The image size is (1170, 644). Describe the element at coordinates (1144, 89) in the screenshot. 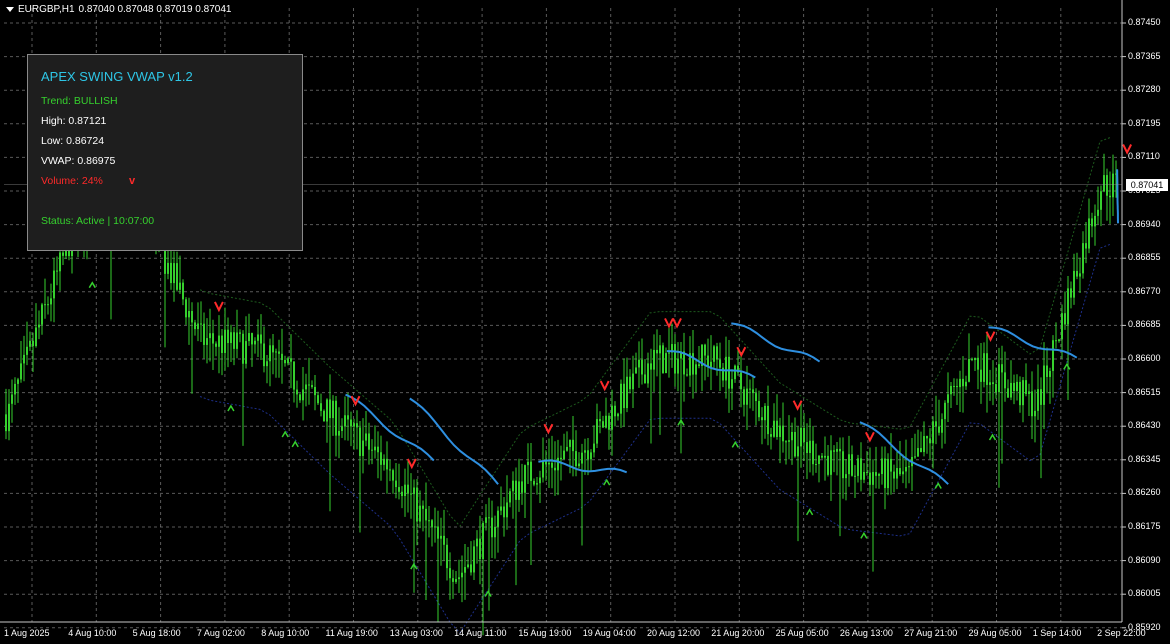

I see `price-tick-label: 0.87280` at that location.